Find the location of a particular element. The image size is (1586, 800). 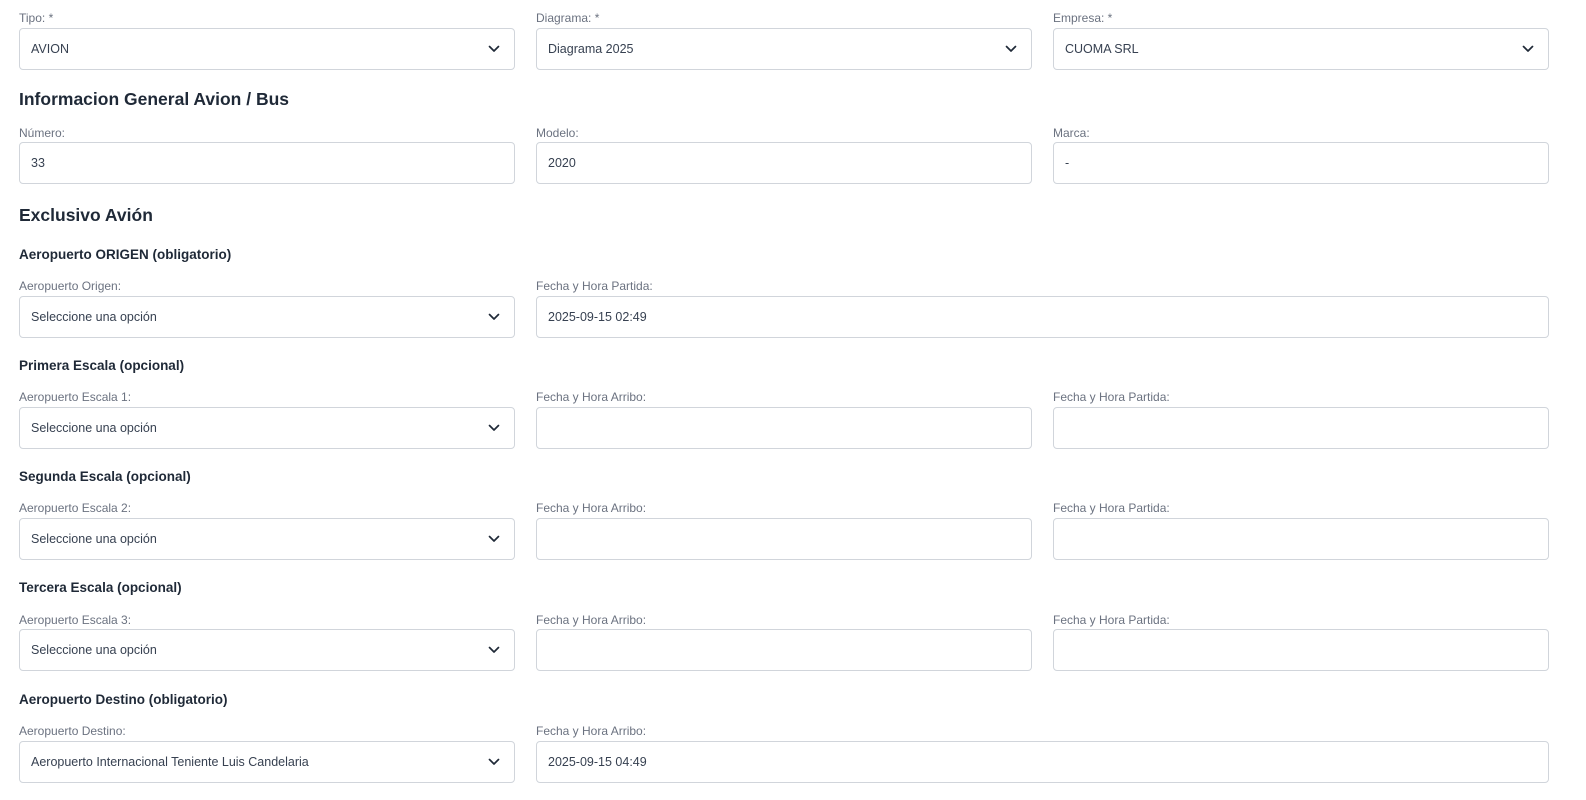

origen-partida-label: Fecha y Hora Partida: is located at coordinates (594, 286).